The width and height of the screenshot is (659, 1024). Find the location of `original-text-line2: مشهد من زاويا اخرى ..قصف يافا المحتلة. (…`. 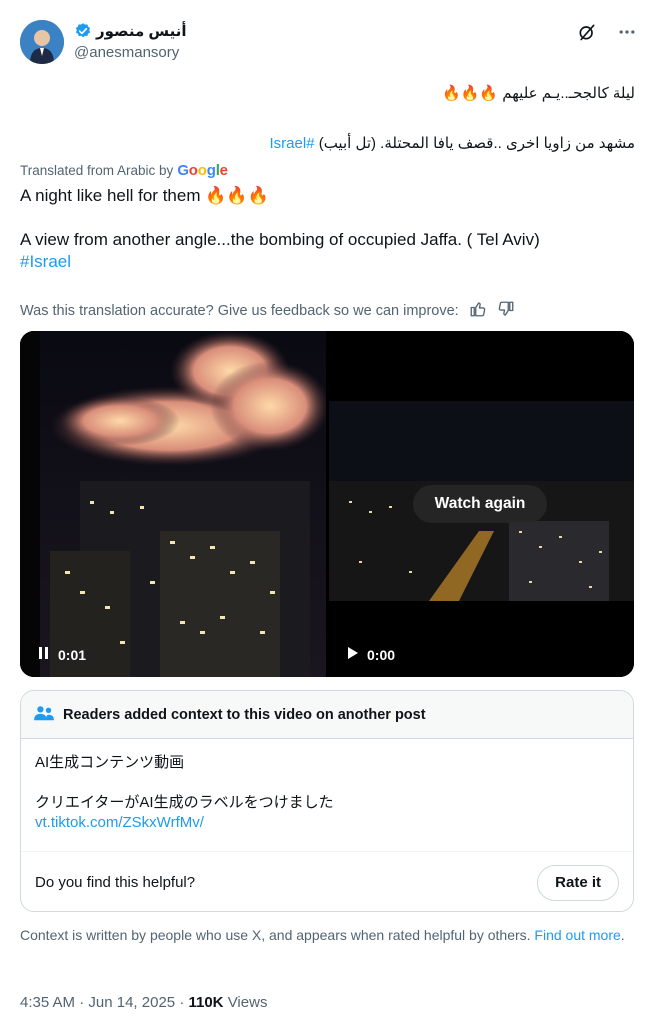

original-text-line2: مشهد من زاويا اخرى ..قصف يافا المحتلة. (… is located at coordinates (452, 143).